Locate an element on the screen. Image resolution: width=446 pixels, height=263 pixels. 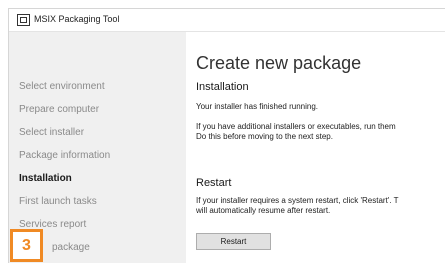
restart-info-line-2: will automatically resume after restart. is located at coordinates (263, 210).